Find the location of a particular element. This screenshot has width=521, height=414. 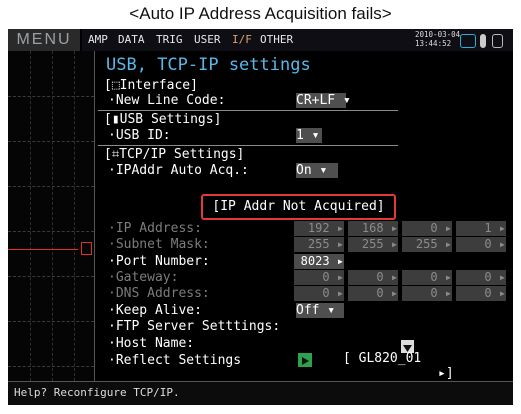

subnet-label: ·Subnet Mask: is located at coordinates (159, 244).